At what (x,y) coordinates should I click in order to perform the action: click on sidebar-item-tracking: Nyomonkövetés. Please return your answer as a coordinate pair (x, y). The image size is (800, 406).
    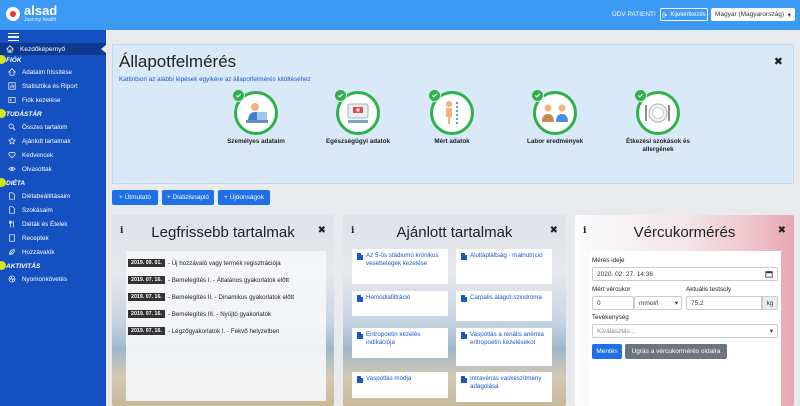
    Looking at the image, I should click on (53, 279).